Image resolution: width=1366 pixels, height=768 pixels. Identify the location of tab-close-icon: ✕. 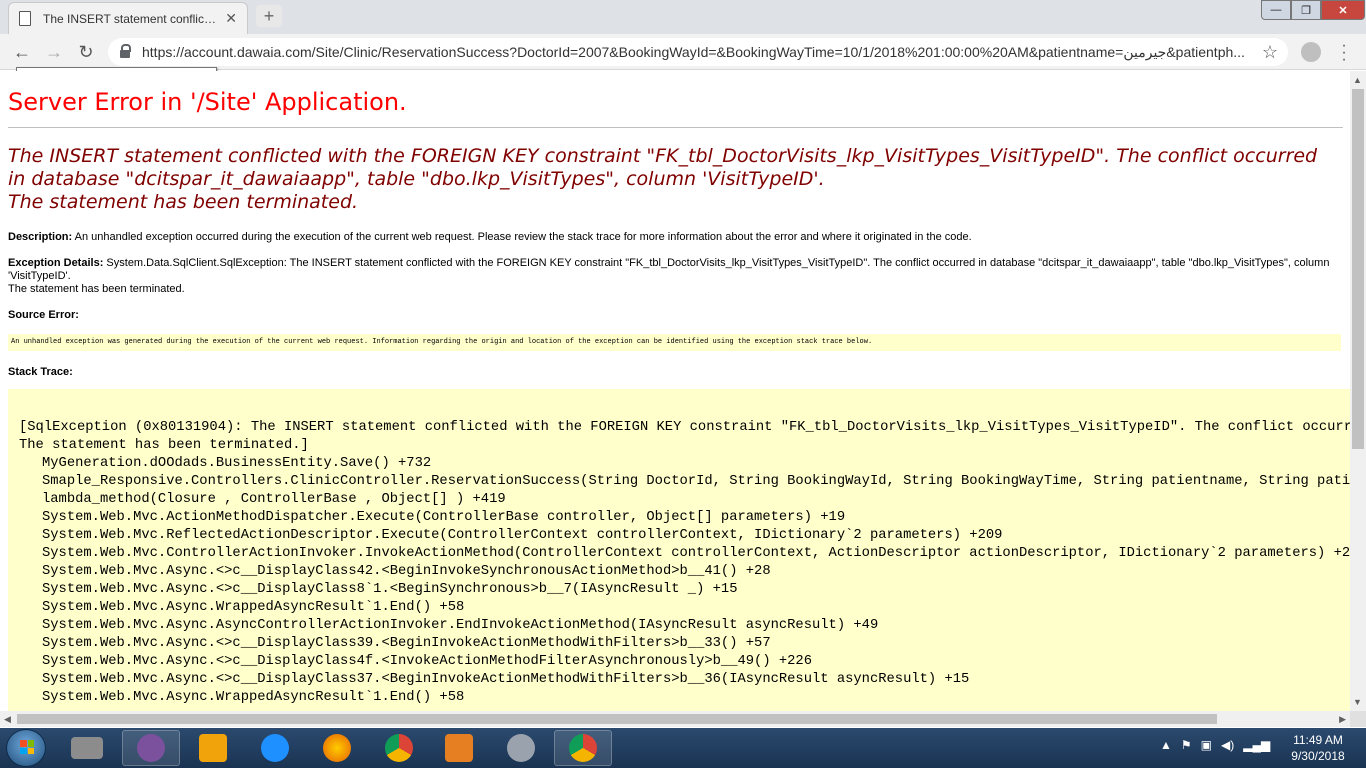
(231, 18).